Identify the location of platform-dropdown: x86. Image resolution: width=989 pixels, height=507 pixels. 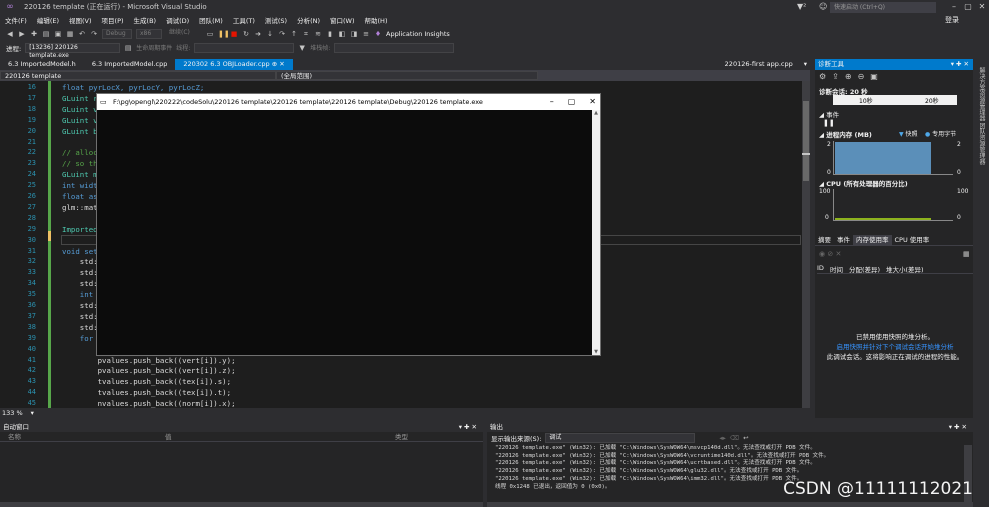
(149, 33).